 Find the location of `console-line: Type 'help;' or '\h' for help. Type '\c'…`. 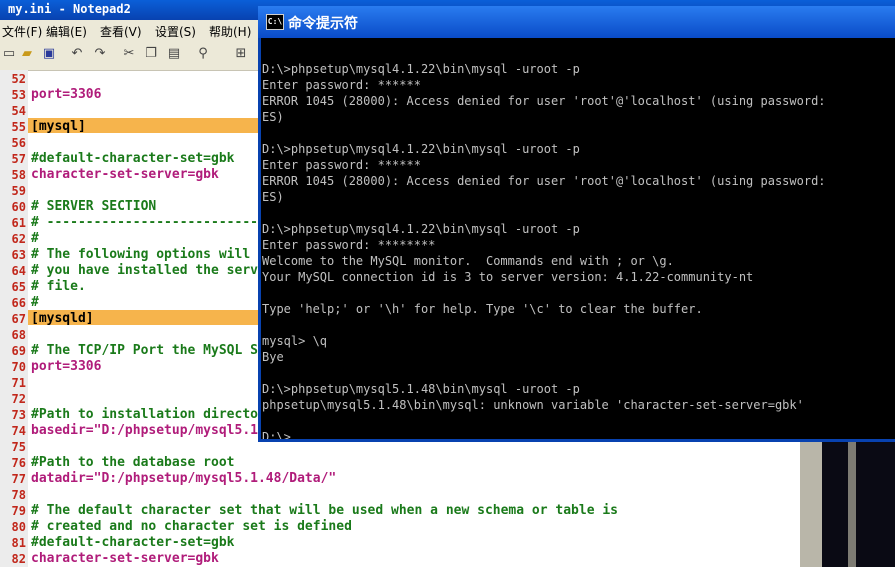

console-line: Type 'help;' or '\h' for help. Type '\c'… is located at coordinates (482, 309).